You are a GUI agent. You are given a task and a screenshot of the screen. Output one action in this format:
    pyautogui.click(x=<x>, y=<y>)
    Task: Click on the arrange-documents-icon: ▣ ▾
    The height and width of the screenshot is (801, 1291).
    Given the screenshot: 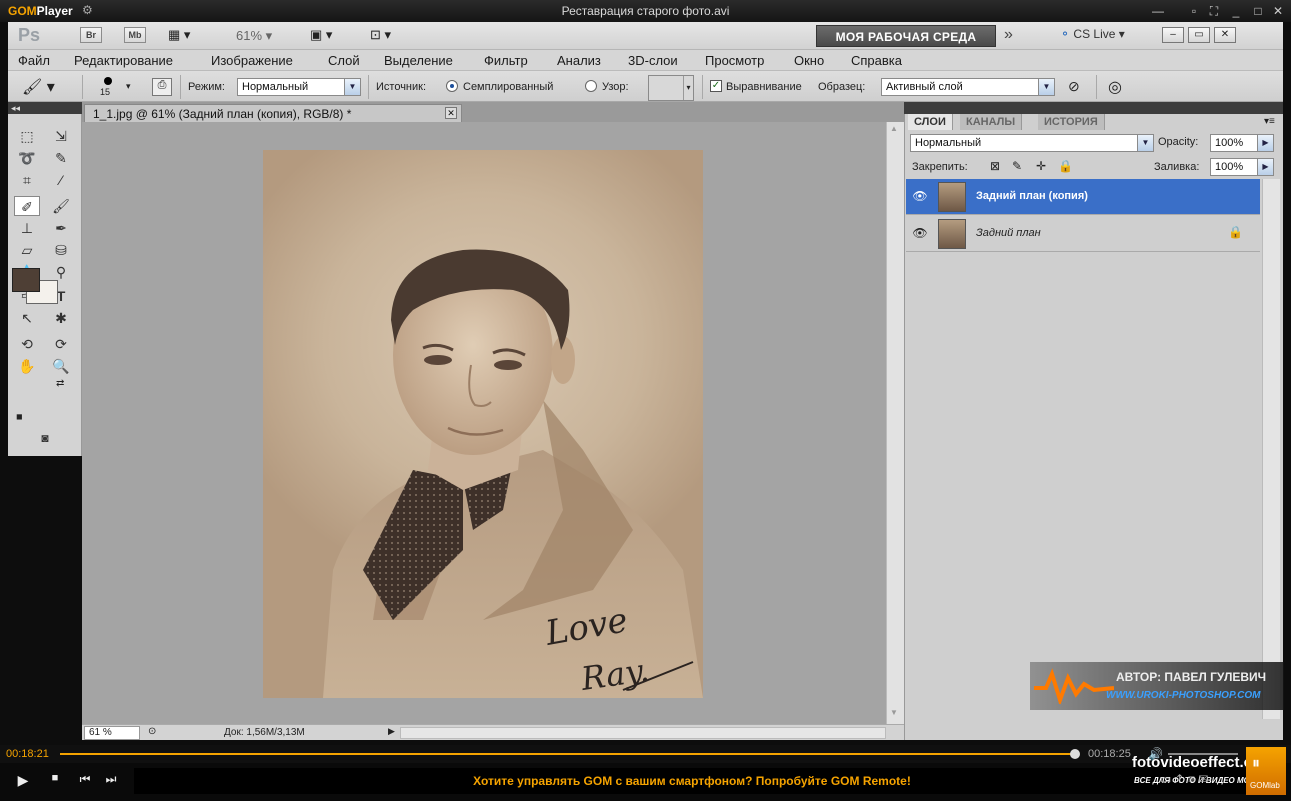 What is the action you would take?
    pyautogui.click(x=321, y=35)
    